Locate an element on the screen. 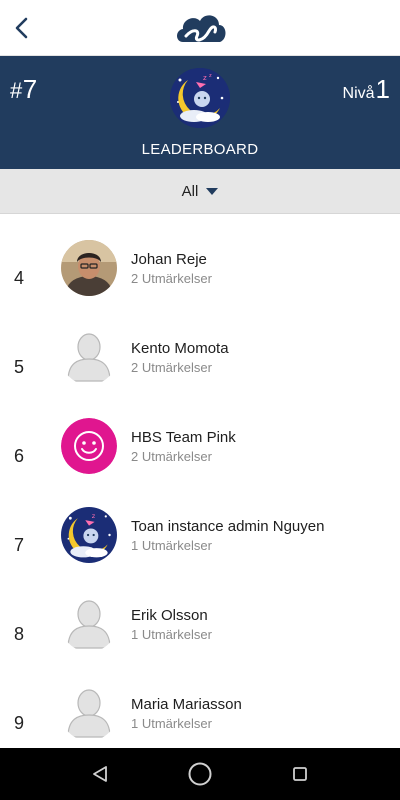 This screenshot has width=400, height=800. user-avatar: z z is located at coordinates (200, 98).